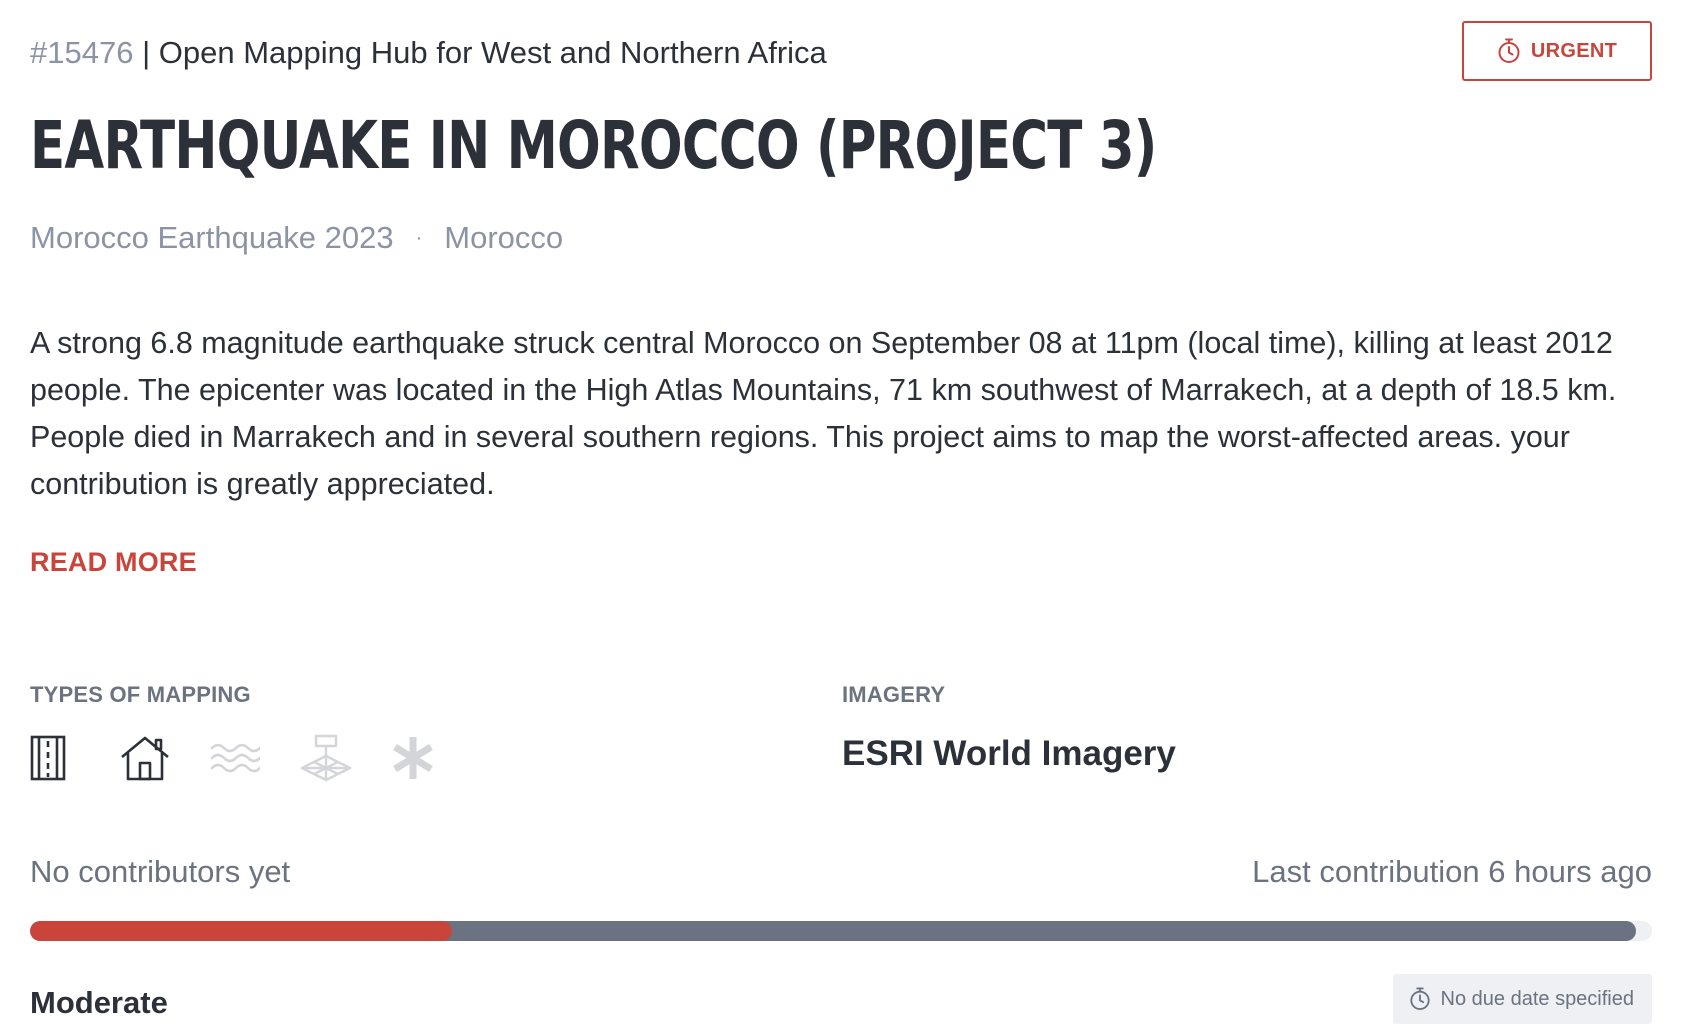  What do you see at coordinates (165, 758) in the screenshot?
I see `house-icon` at bounding box center [165, 758].